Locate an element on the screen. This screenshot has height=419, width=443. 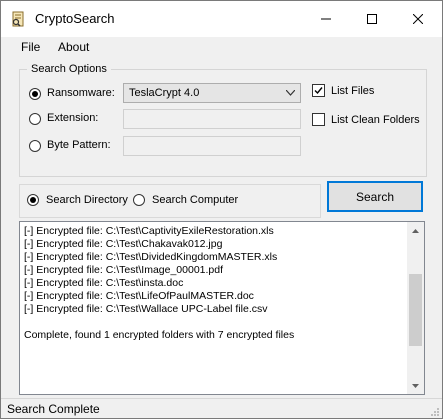
byte-pattern-label: Byte Pattern: is located at coordinates (79, 145).